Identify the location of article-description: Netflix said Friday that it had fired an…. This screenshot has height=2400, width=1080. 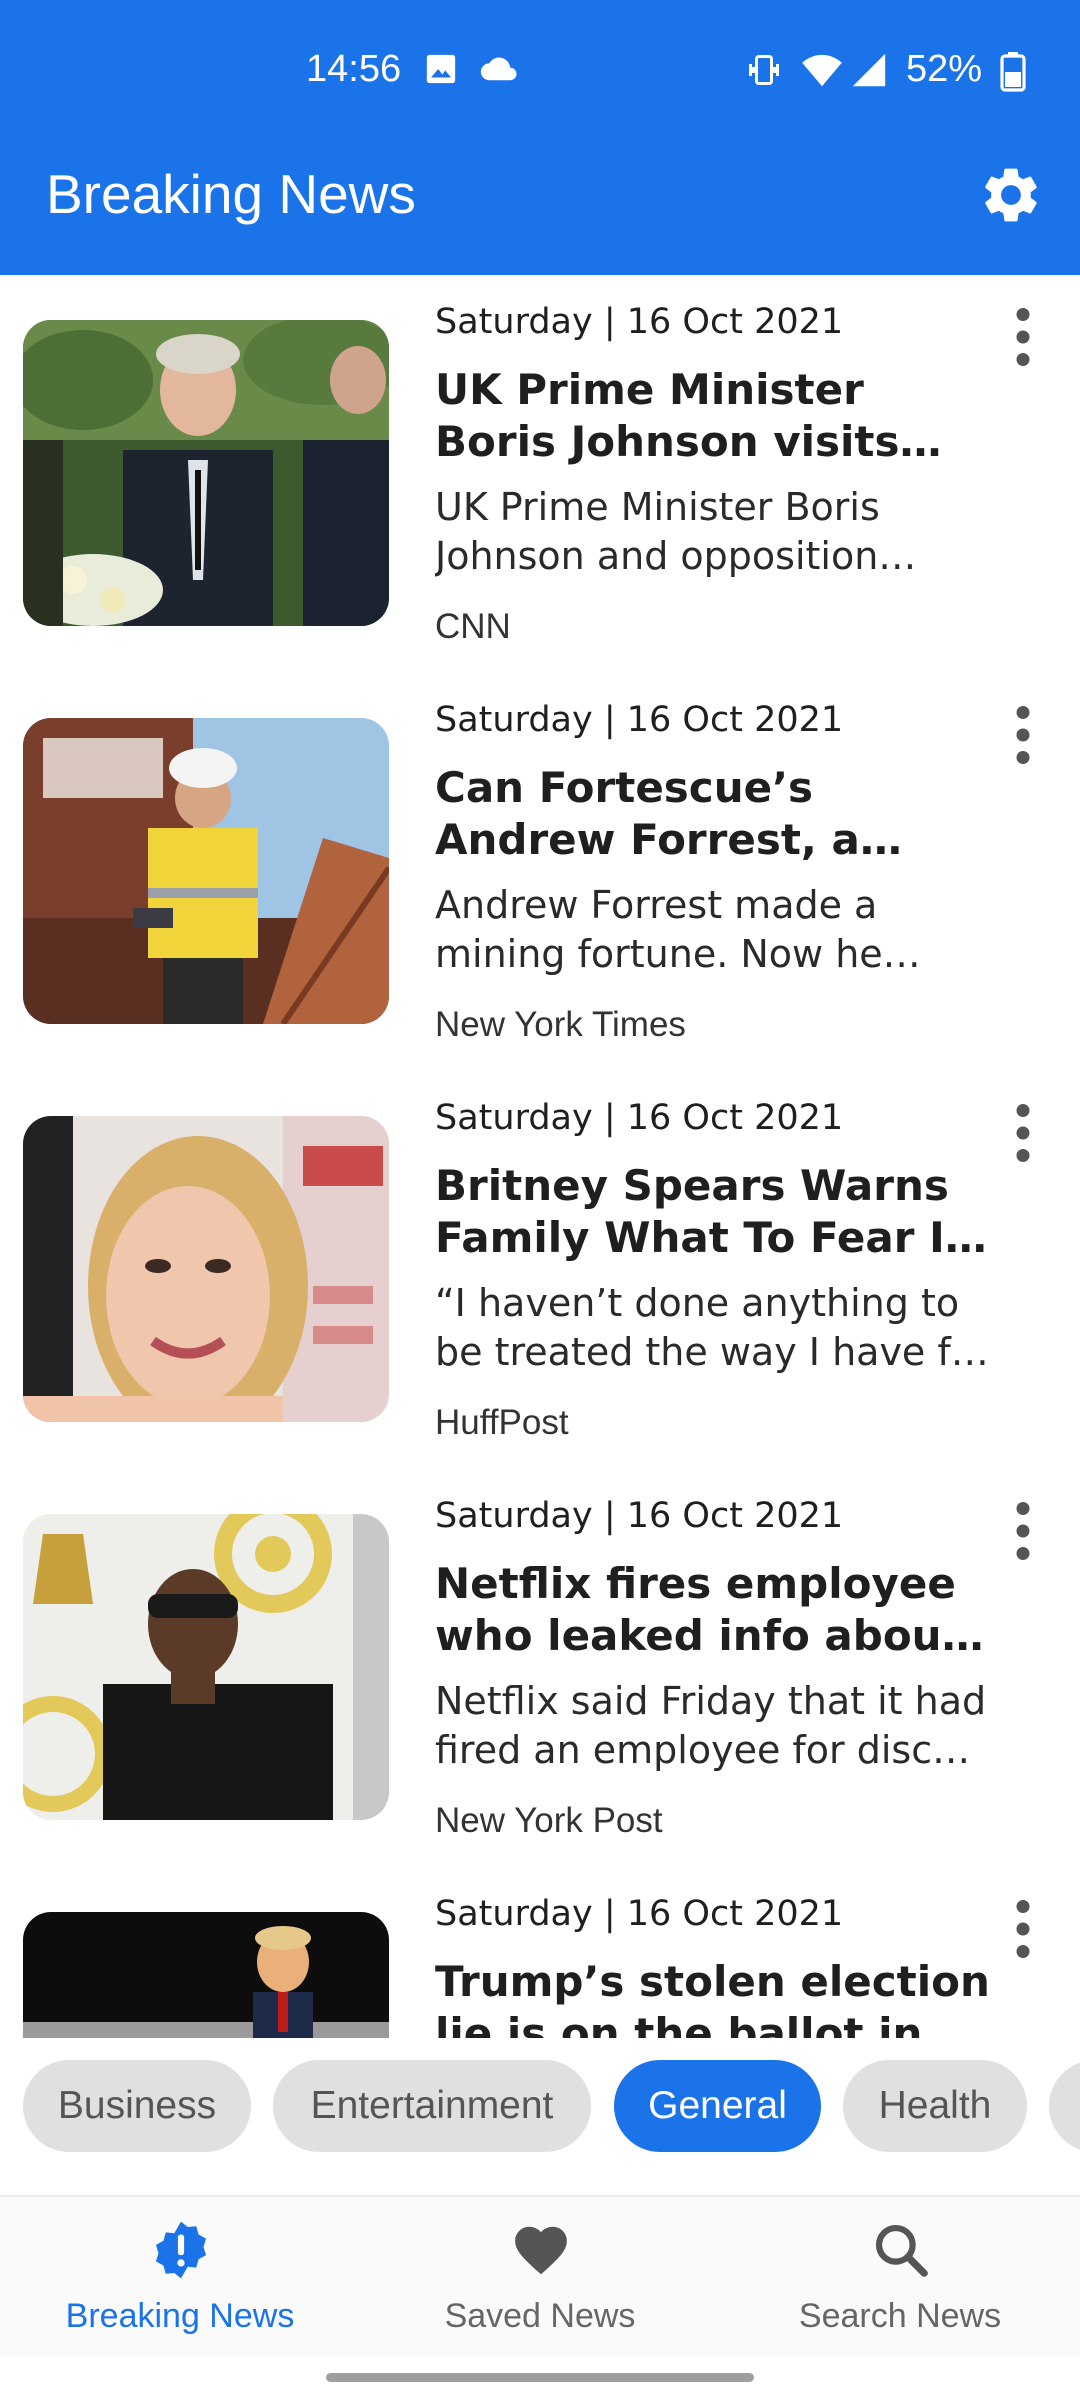
(711, 1725).